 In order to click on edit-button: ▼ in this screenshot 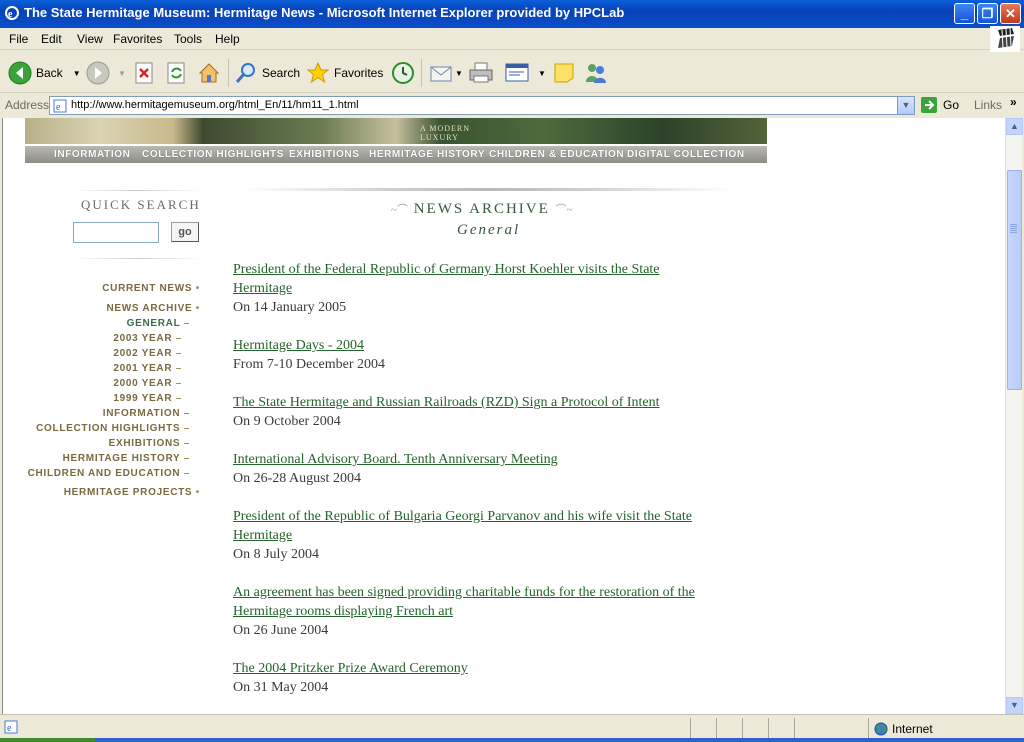, I will do `click(525, 73)`.